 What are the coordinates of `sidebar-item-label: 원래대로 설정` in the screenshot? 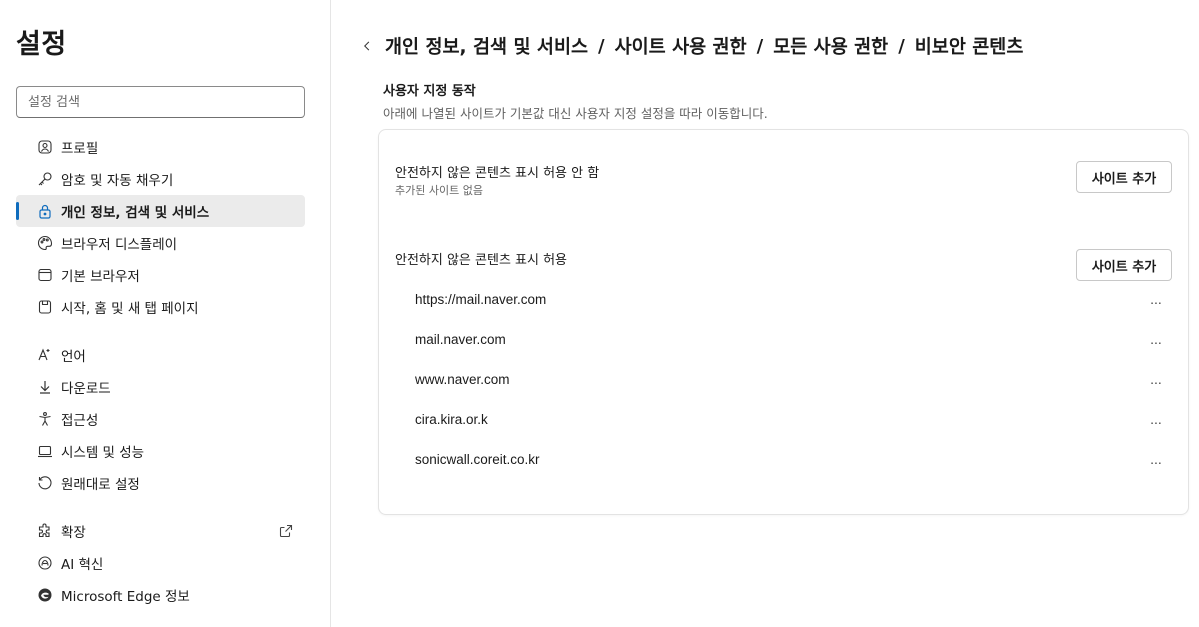 It's located at (100, 485).